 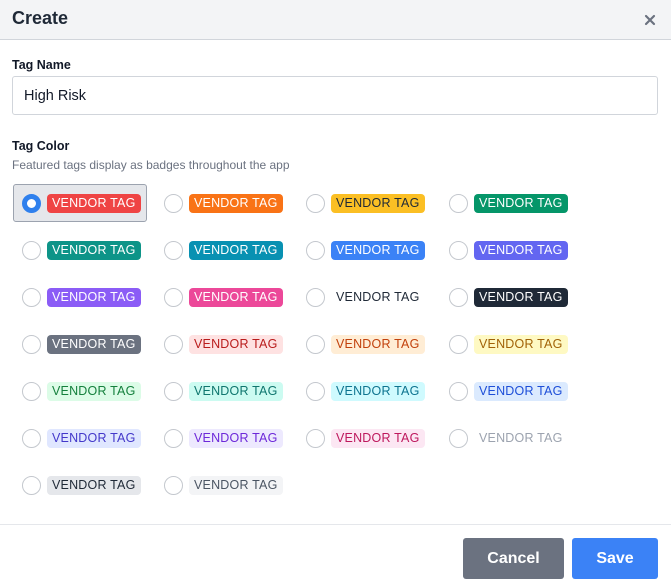 What do you see at coordinates (513, 558) in the screenshot?
I see `cancel-button: Cancel` at bounding box center [513, 558].